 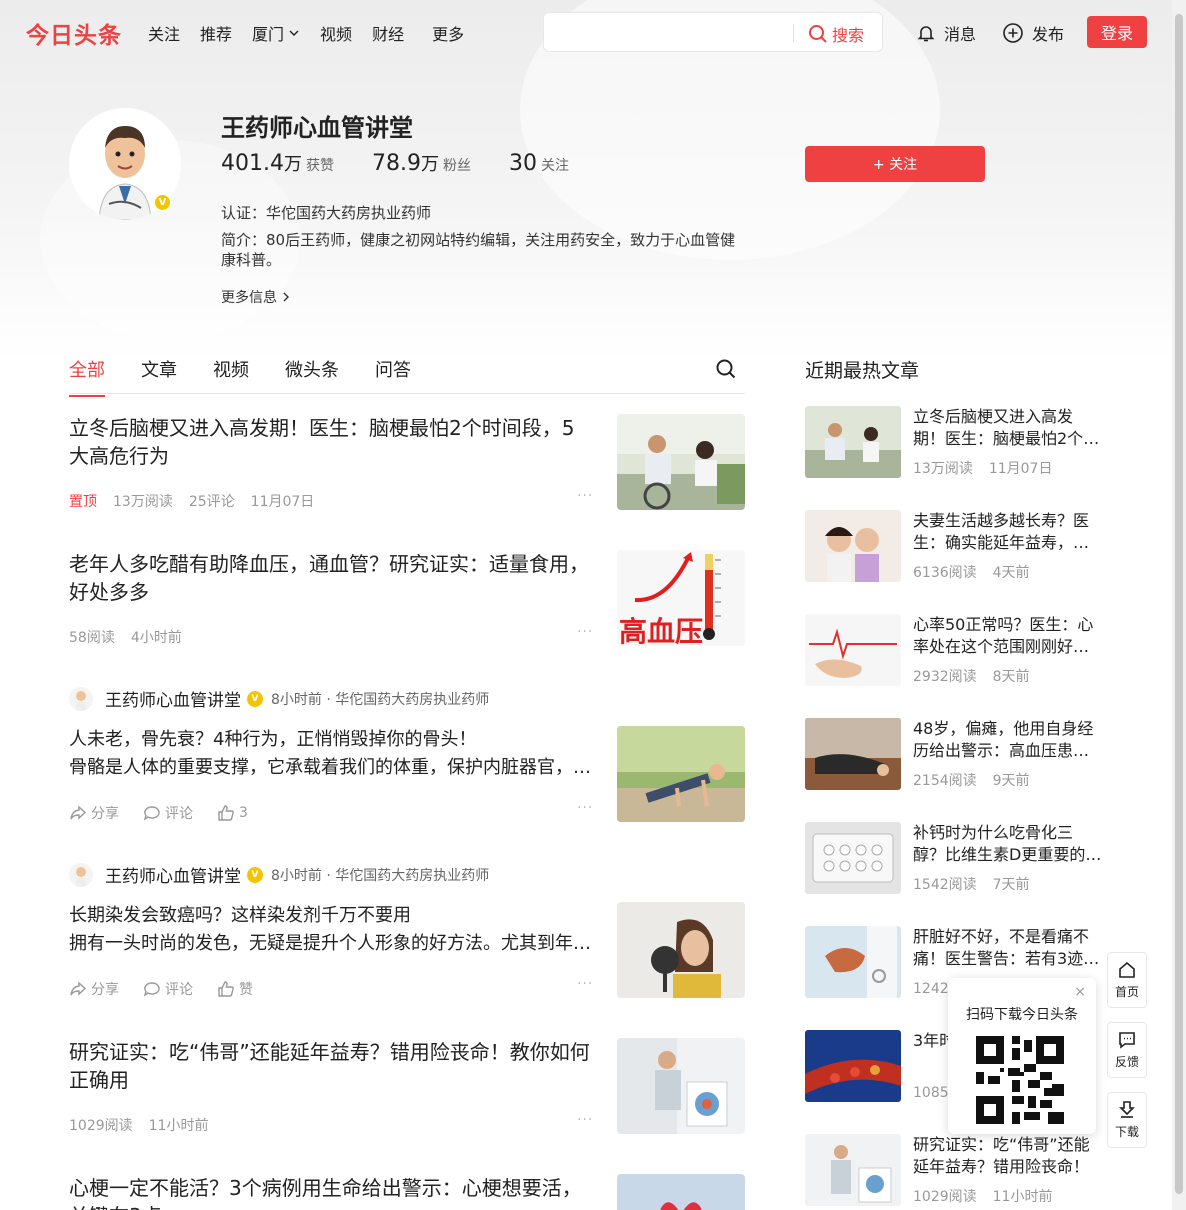 What do you see at coordinates (681, 598) in the screenshot?
I see `feed-thumbnail: 高血压` at bounding box center [681, 598].